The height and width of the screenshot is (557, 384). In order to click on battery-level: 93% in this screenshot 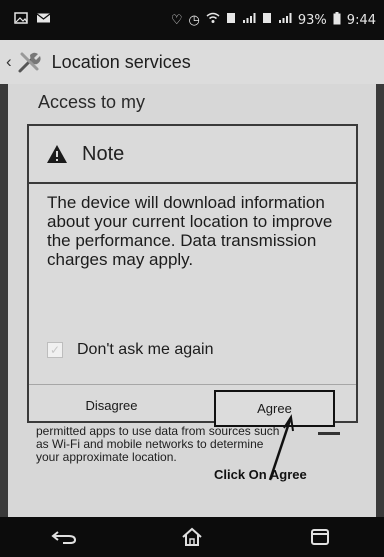, I will do `click(312, 20)`.